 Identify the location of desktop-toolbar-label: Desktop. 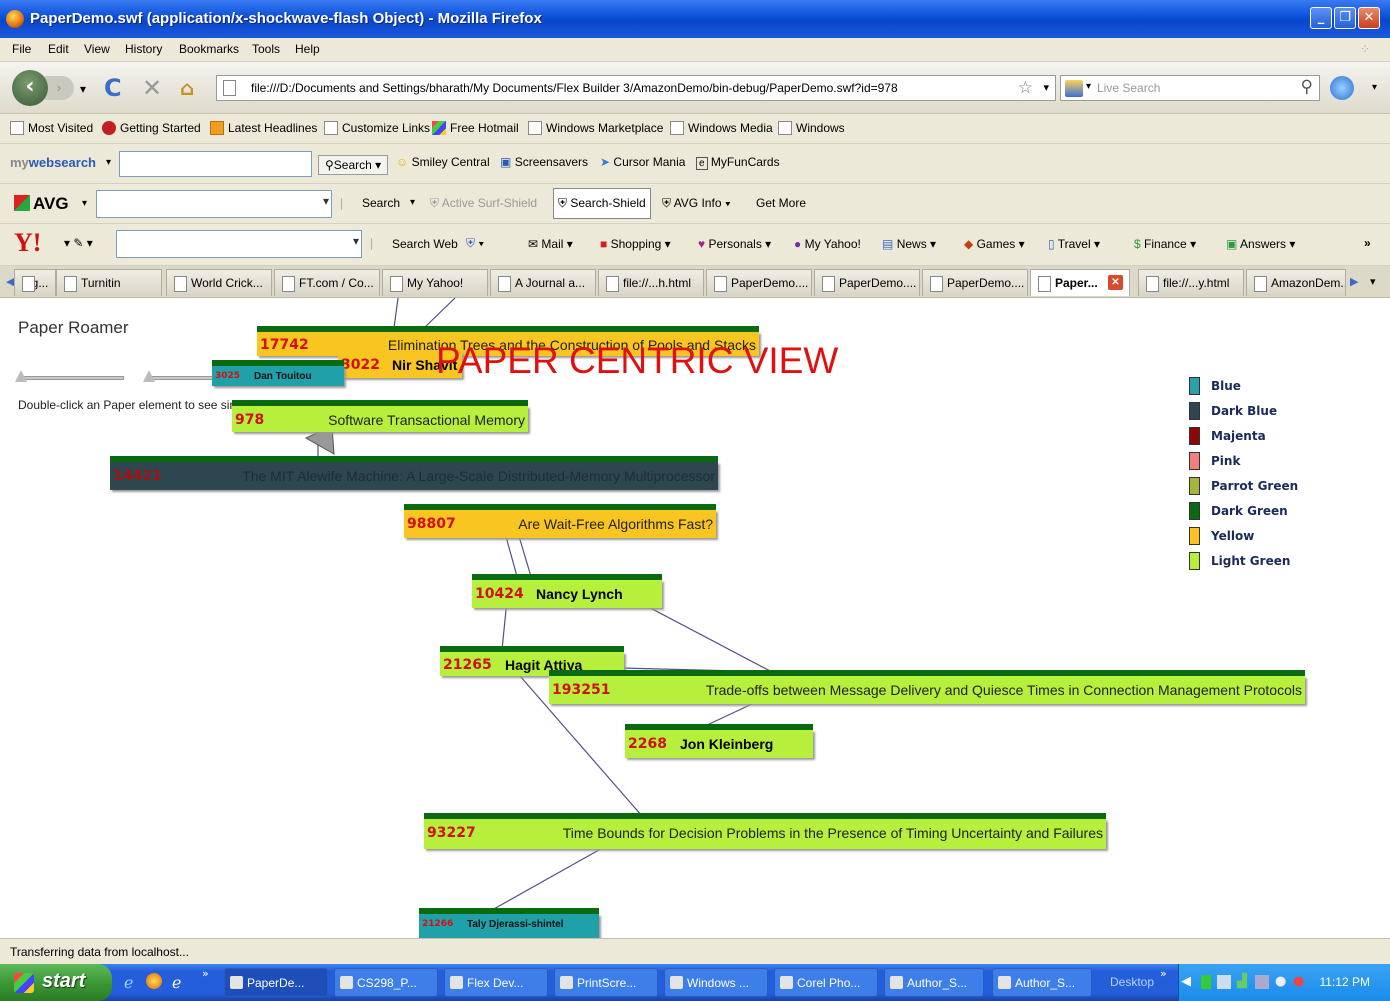
(1132, 982).